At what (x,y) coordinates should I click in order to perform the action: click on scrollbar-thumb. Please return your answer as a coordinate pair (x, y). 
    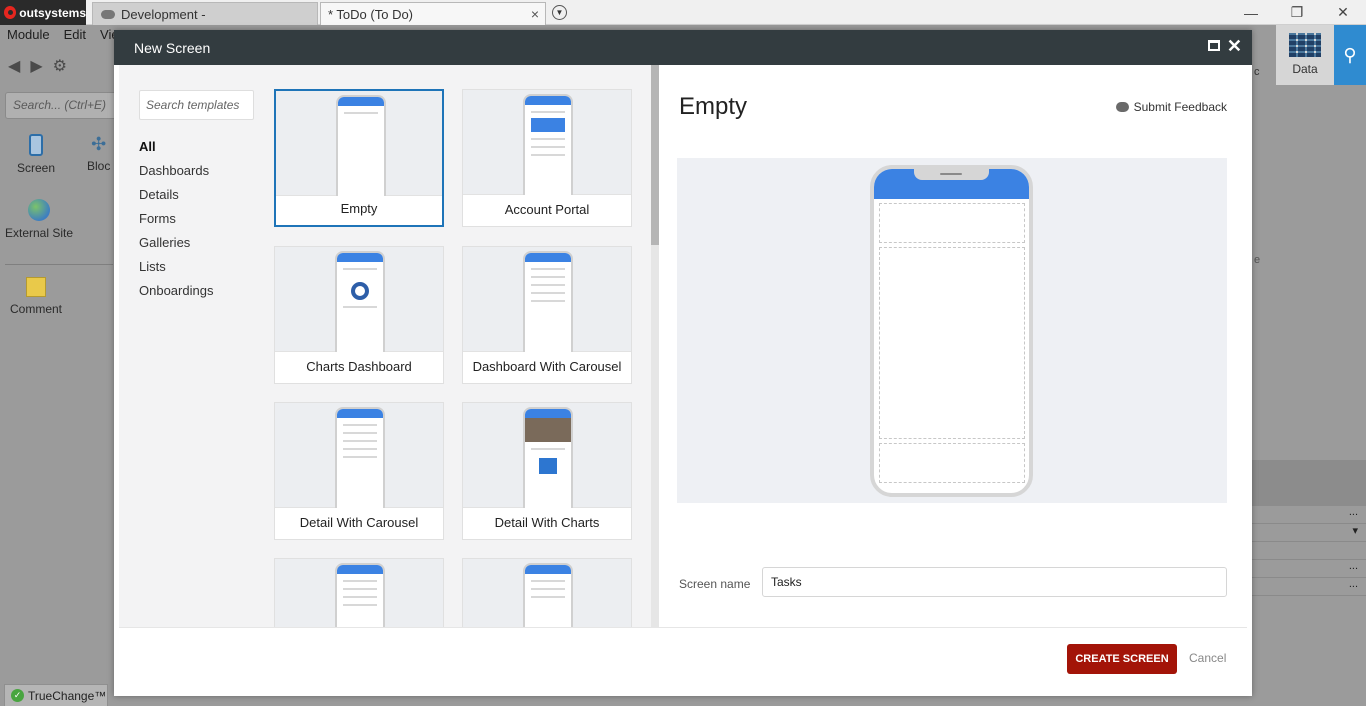
    Looking at the image, I should click on (655, 155).